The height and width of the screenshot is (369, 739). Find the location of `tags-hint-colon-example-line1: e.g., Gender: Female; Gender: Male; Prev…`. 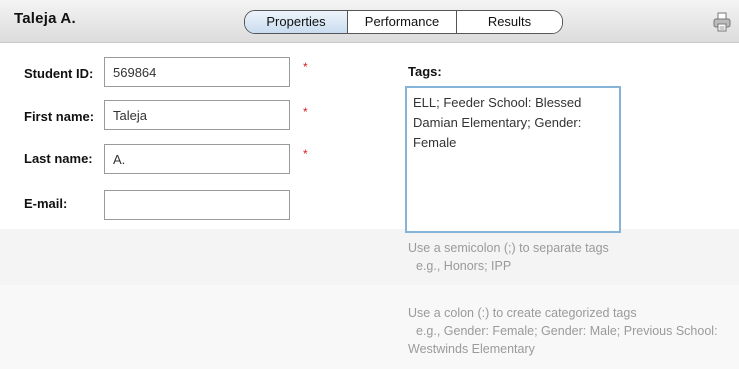

tags-hint-colon-example-line1: e.g., Gender: Female; Gender: Male; Prev… is located at coordinates (567, 331).